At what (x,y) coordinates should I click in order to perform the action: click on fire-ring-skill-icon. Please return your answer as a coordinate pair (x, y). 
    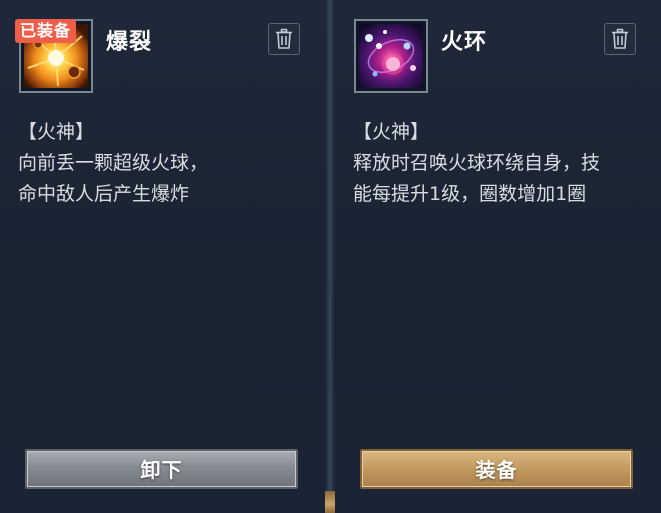
    Looking at the image, I should click on (391, 56).